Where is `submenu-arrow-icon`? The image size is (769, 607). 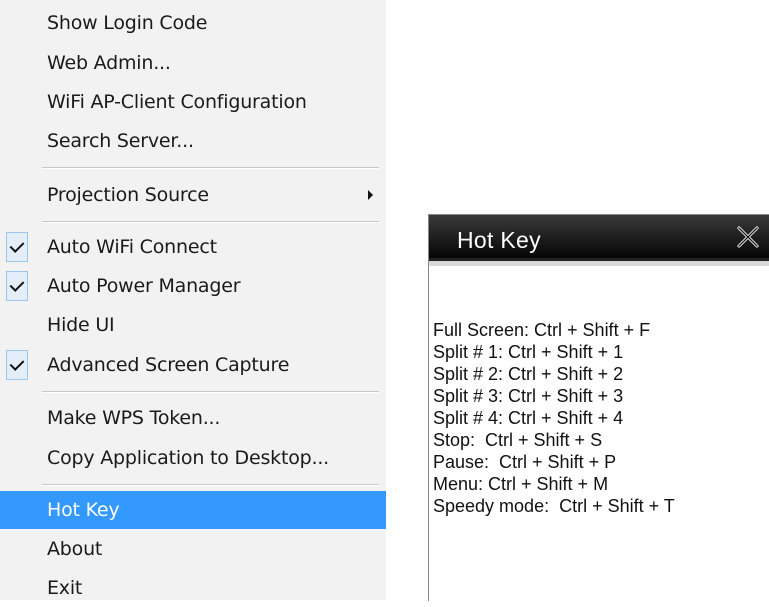
submenu-arrow-icon is located at coordinates (370, 195).